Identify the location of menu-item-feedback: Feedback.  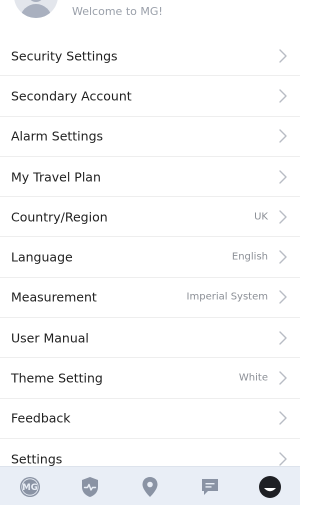
(150, 419).